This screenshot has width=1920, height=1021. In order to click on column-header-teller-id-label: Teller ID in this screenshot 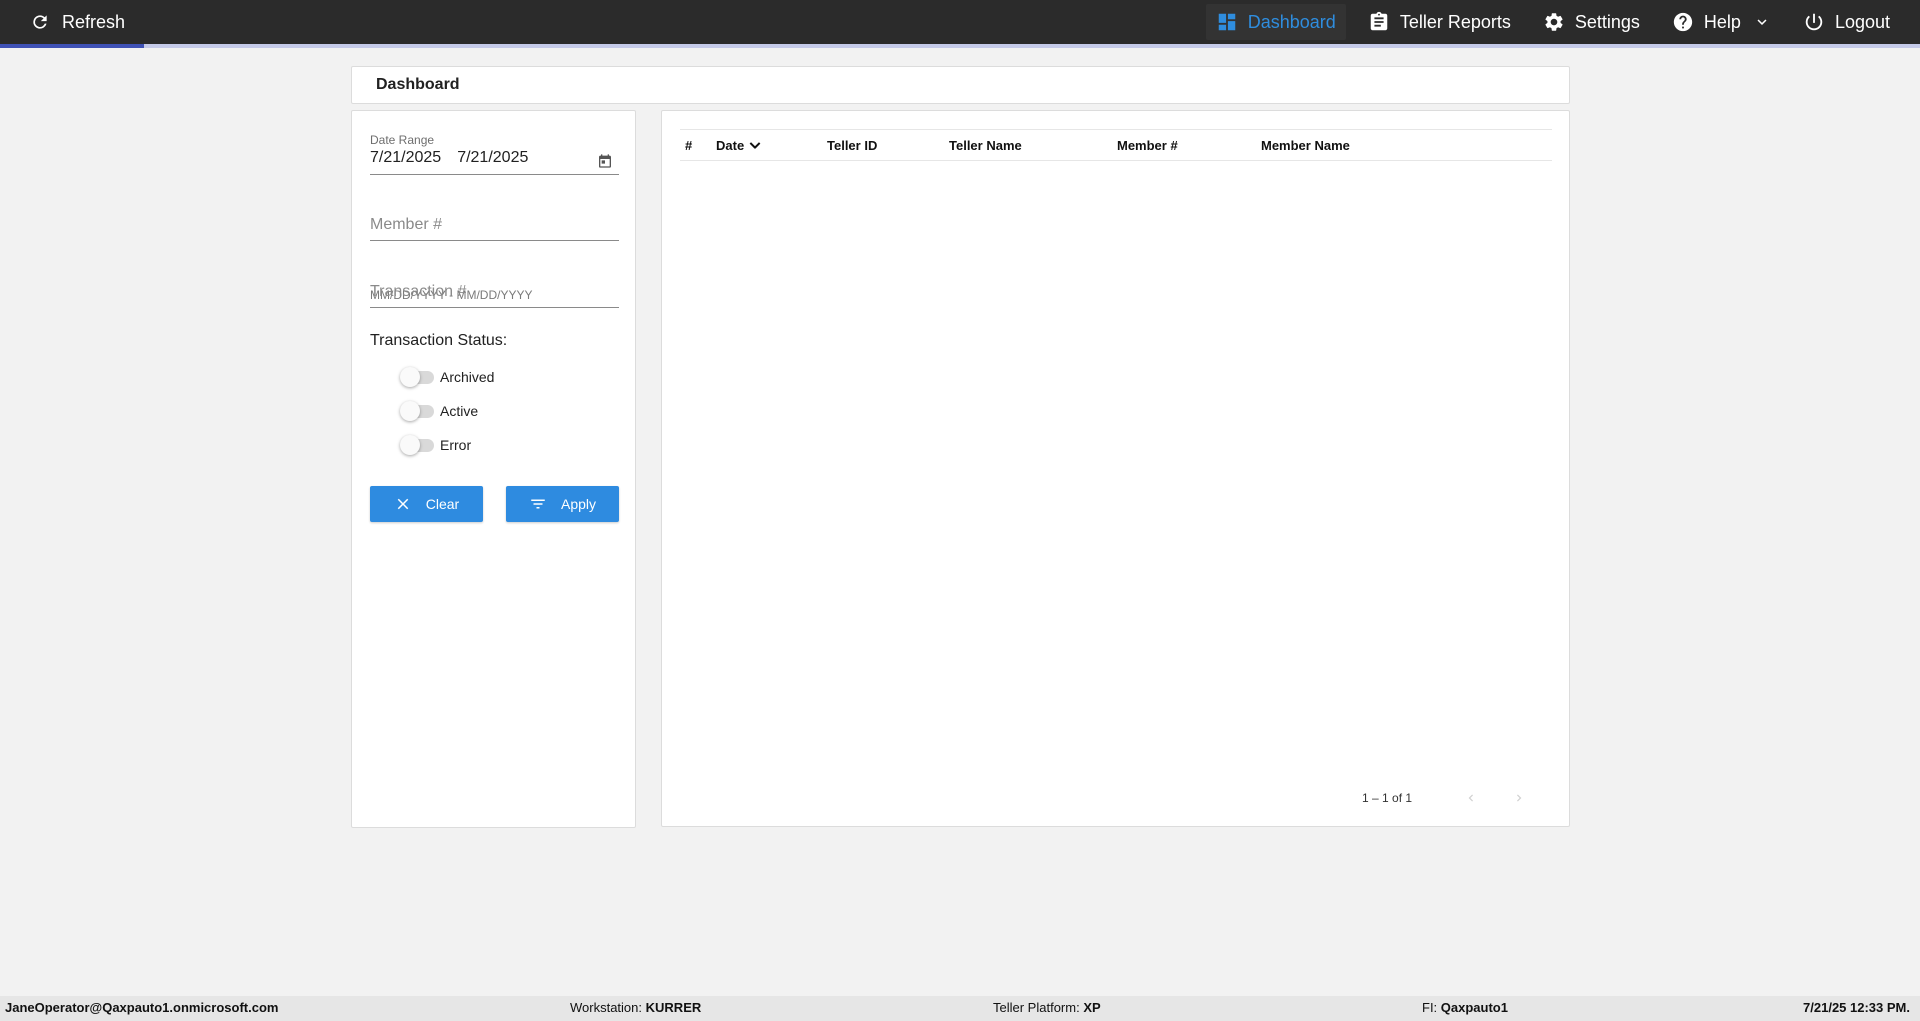, I will do `click(852, 145)`.